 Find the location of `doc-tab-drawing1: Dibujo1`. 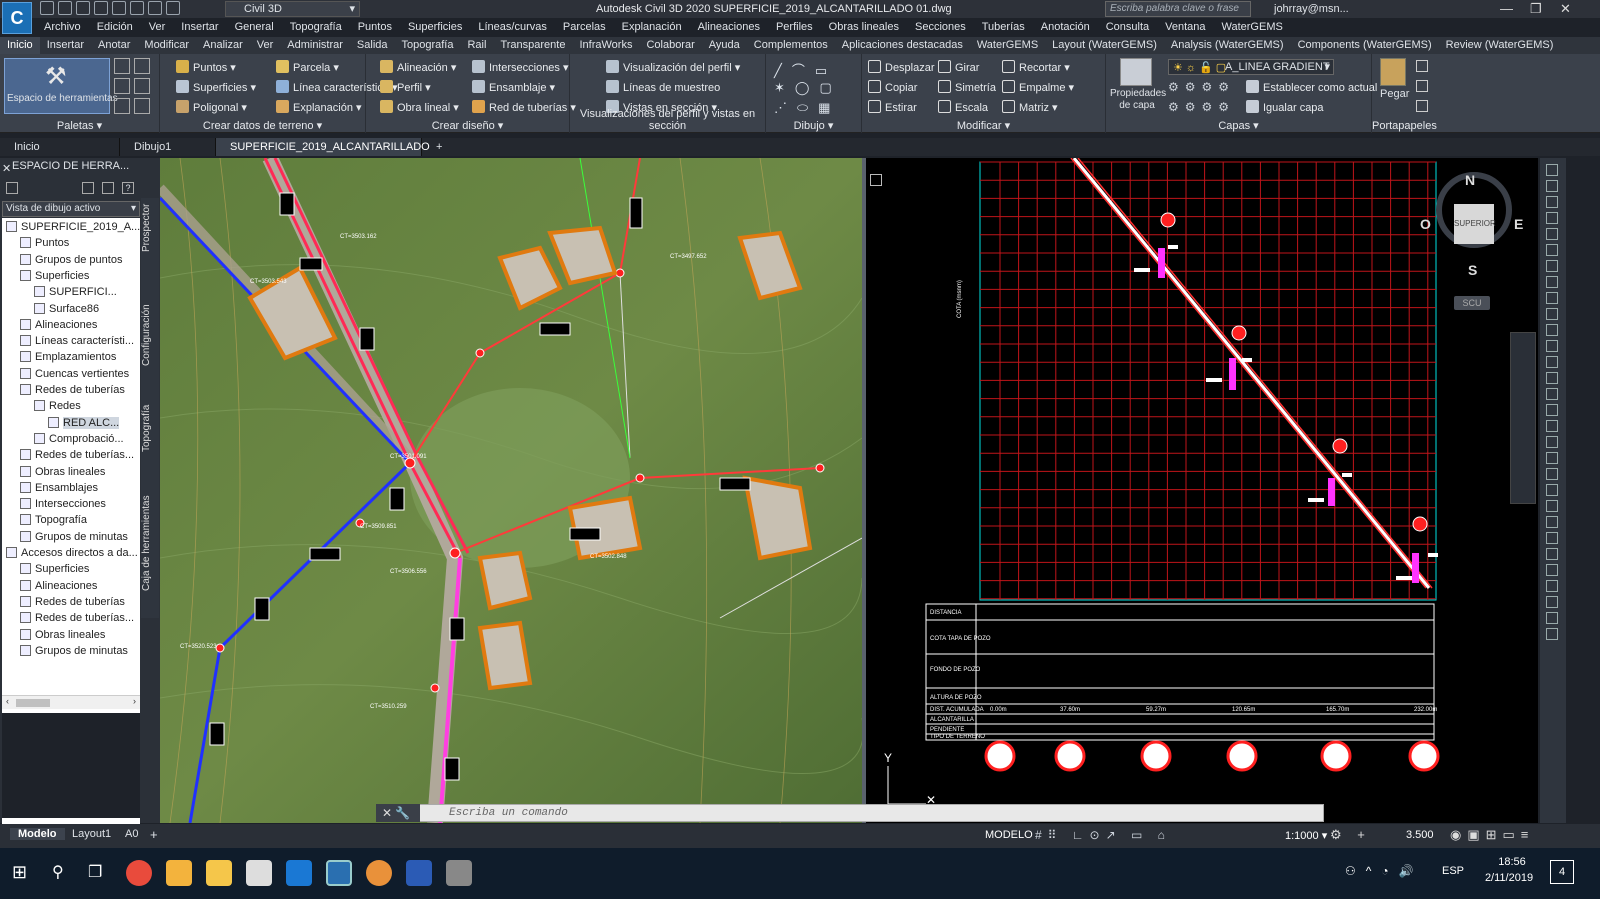

doc-tab-drawing1: Dibujo1 is located at coordinates (168, 147).